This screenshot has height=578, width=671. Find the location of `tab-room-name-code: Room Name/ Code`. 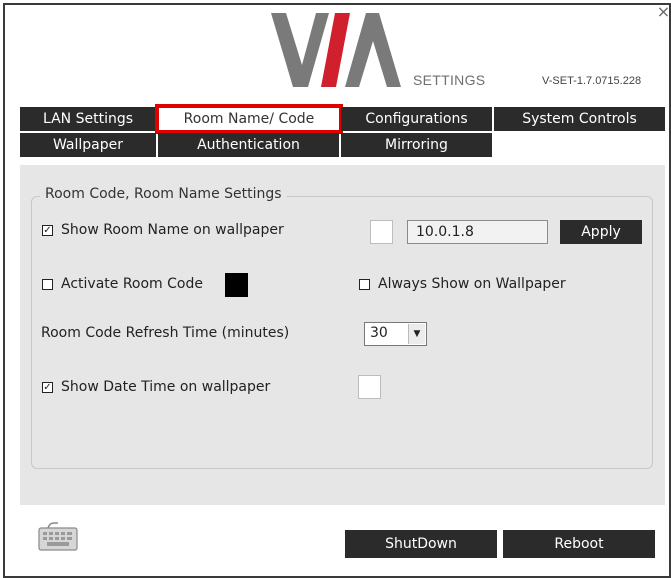

tab-room-name-code: Room Name/ Code is located at coordinates (249, 119).